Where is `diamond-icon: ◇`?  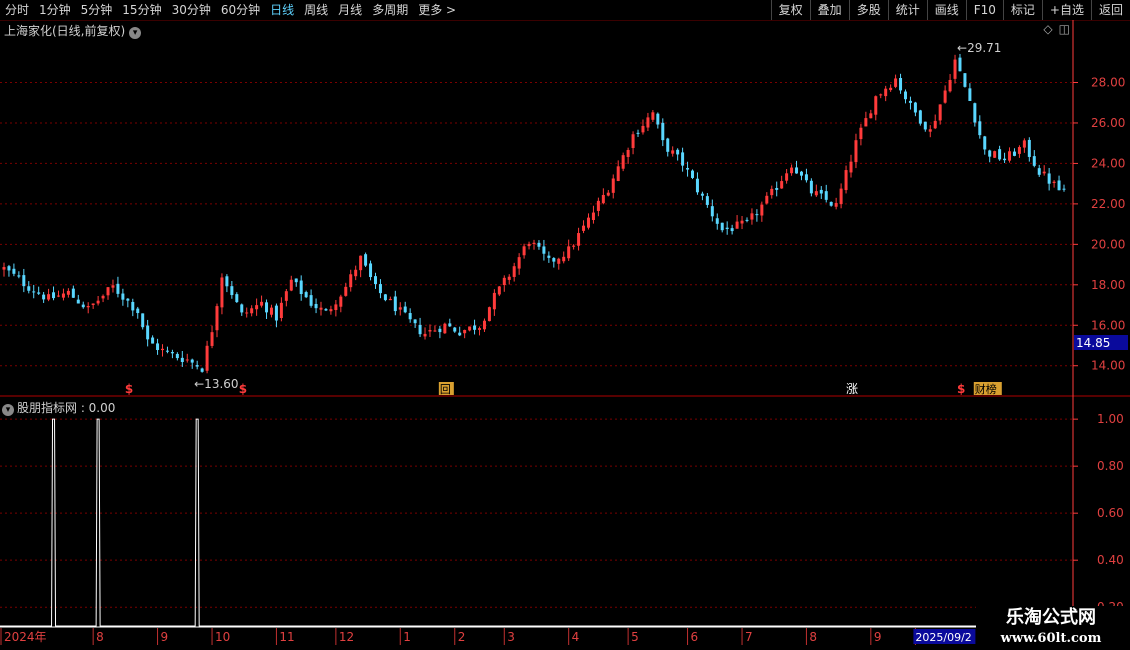
diamond-icon: ◇ is located at coordinates (1047, 29).